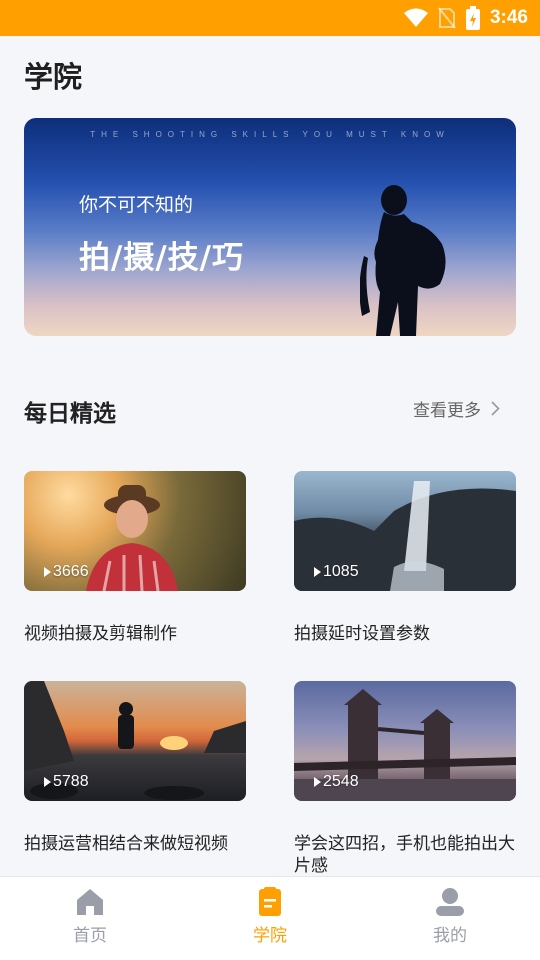 The image size is (540, 960). I want to click on tab-label: 首页, so click(90, 936).